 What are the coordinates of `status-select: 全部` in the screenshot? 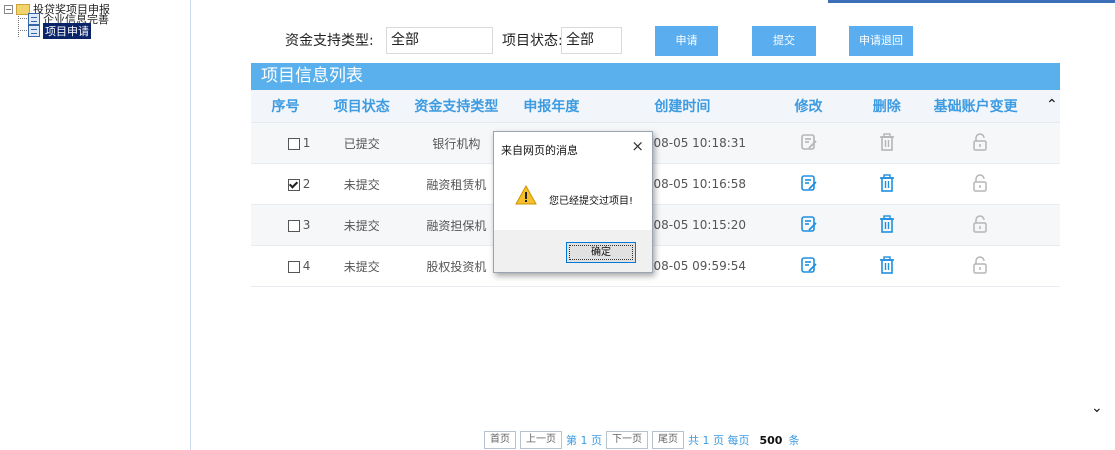 It's located at (591, 40).